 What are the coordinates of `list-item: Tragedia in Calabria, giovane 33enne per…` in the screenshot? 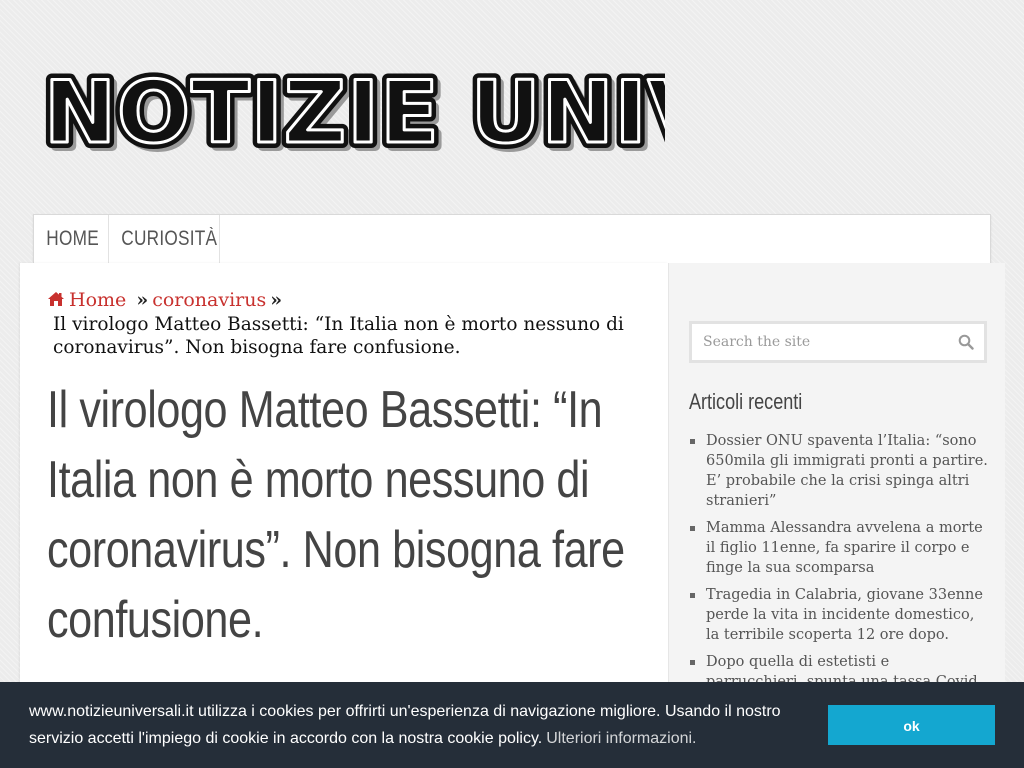 It's located at (839, 615).